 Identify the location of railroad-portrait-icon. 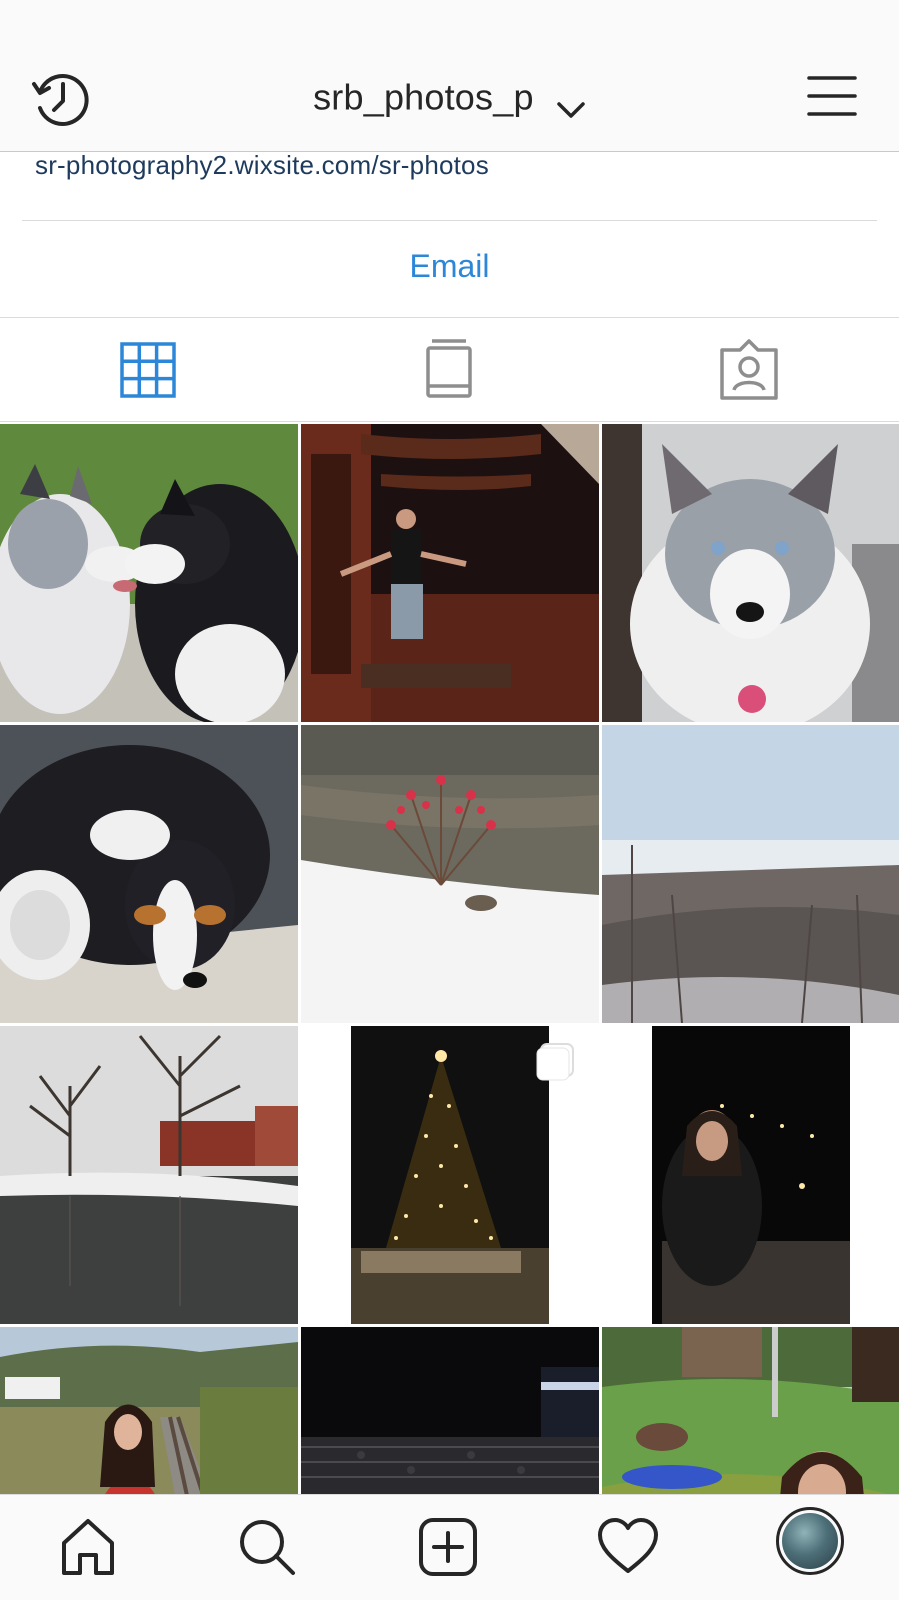
(149, 1410).